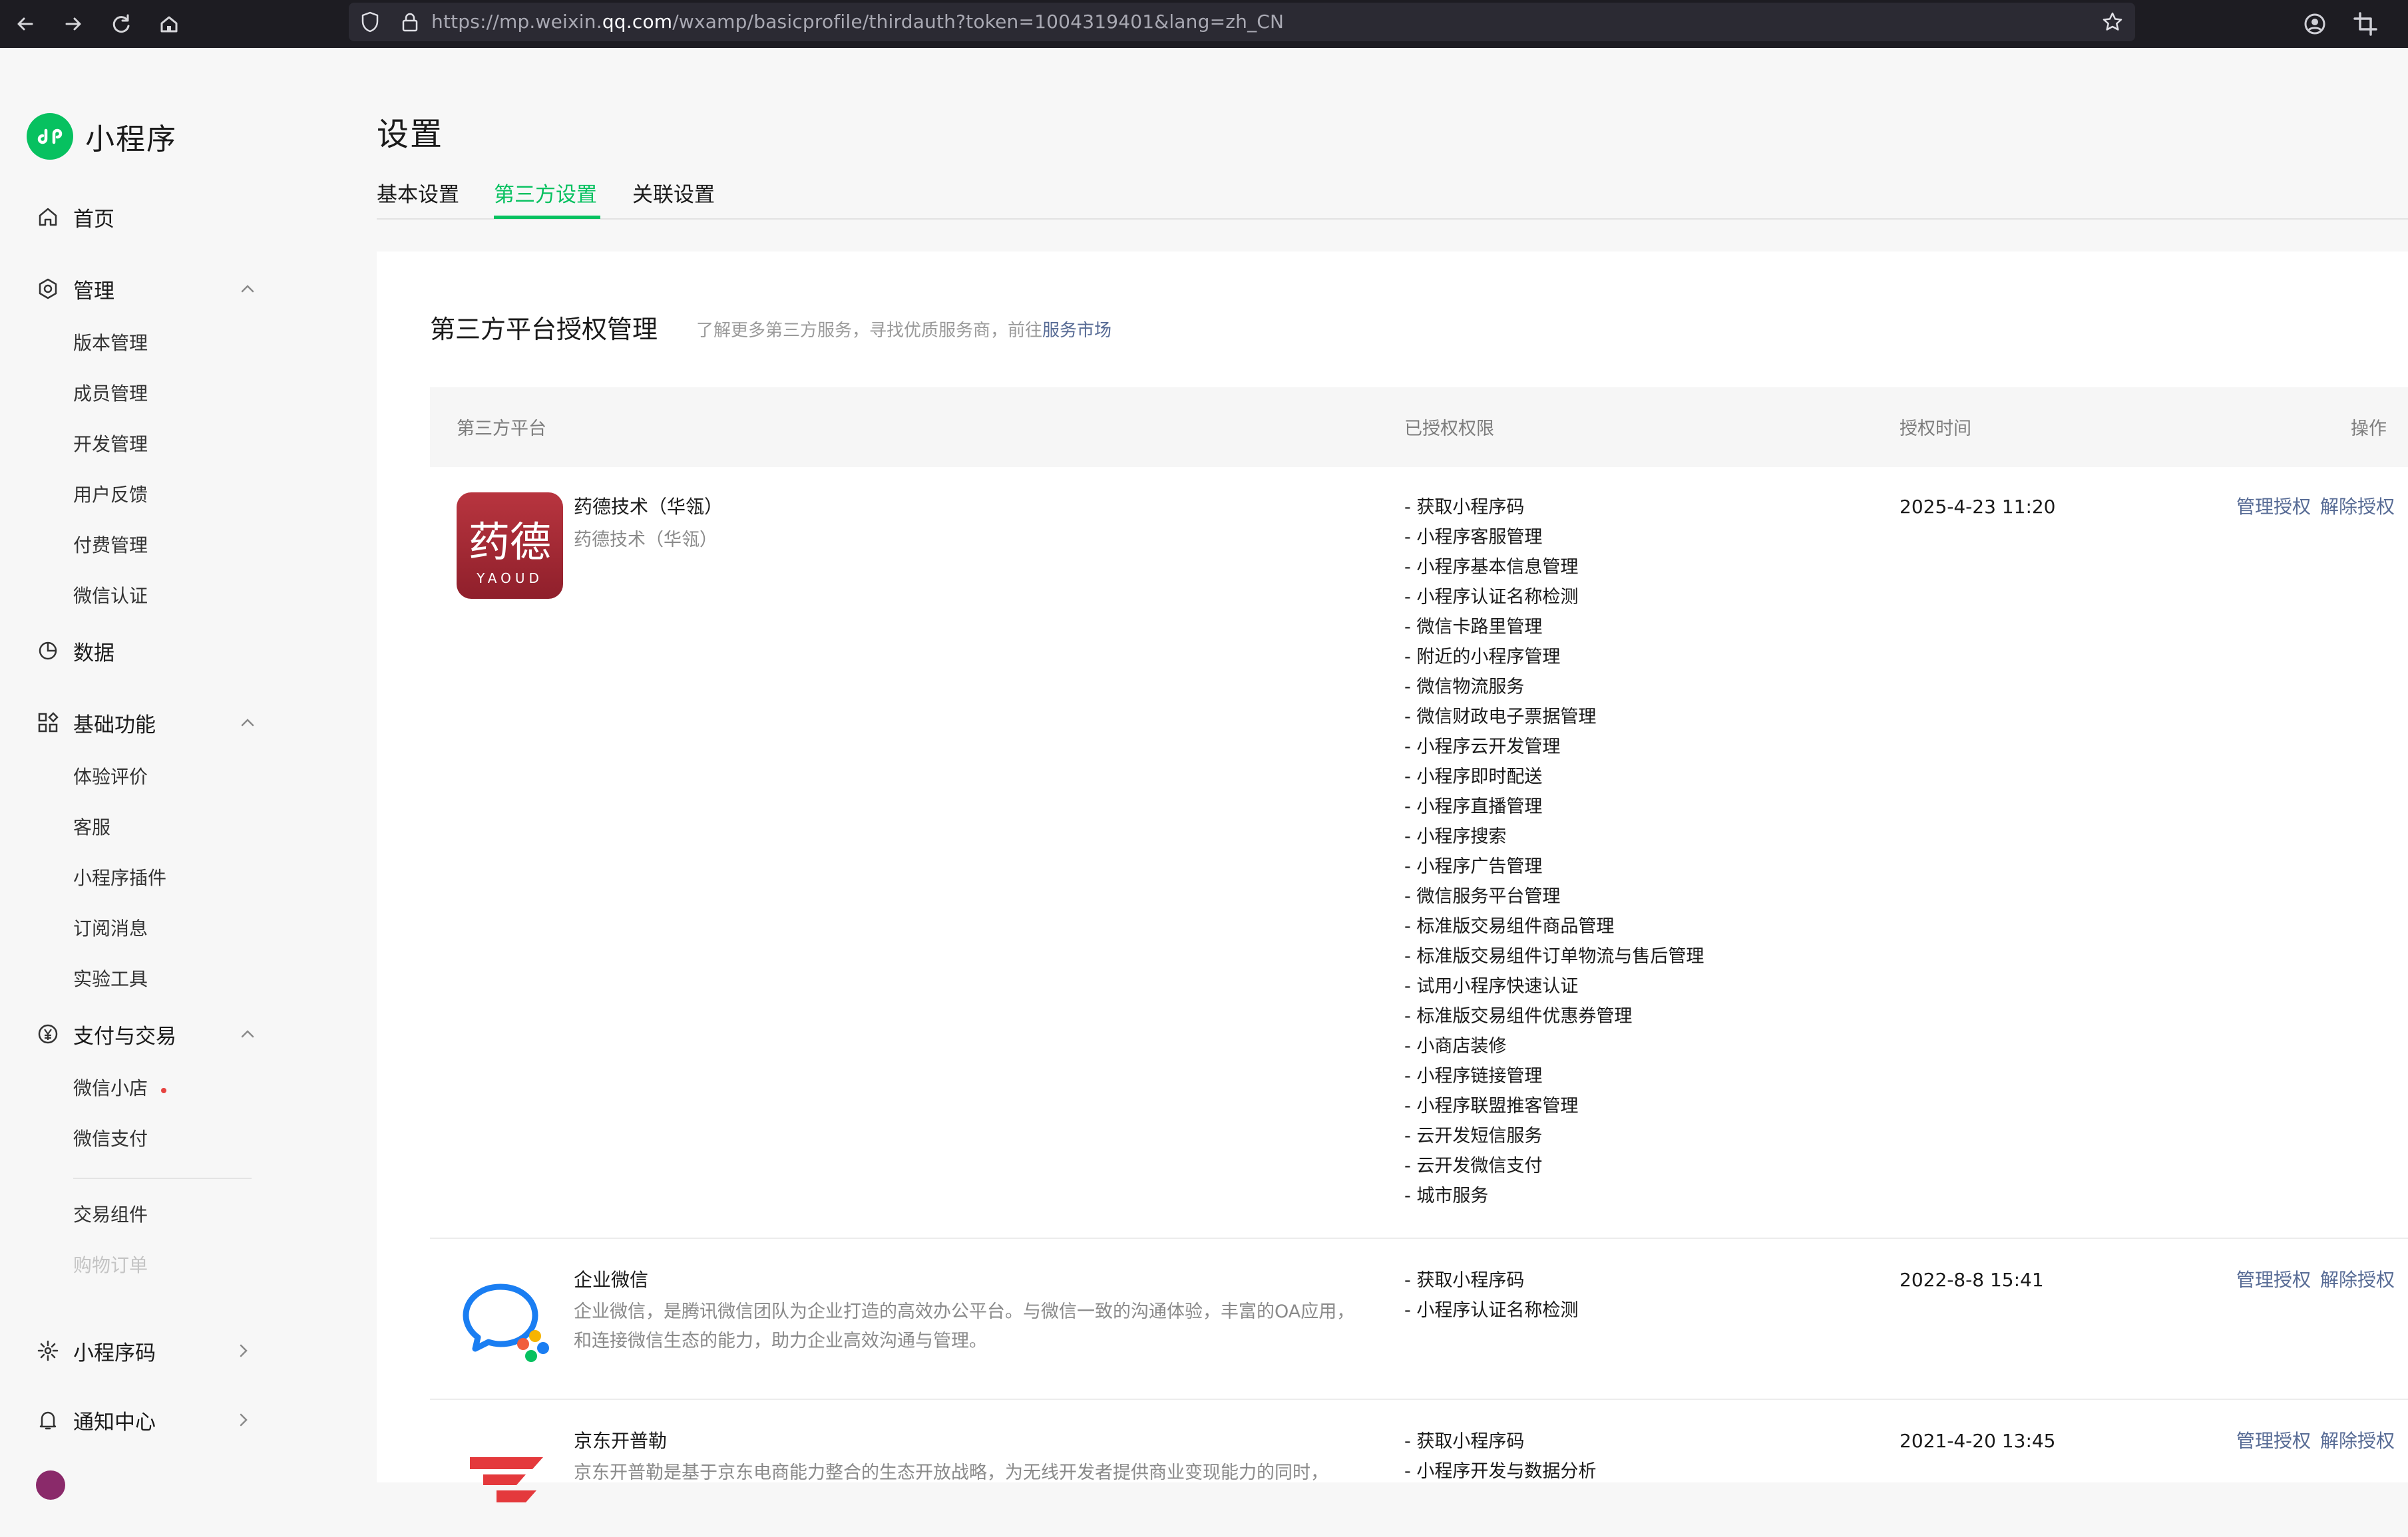 This screenshot has height=1537, width=2408. Describe the element at coordinates (111, 1139) in the screenshot. I see `nav-wechat-pay: 微信支付` at that location.